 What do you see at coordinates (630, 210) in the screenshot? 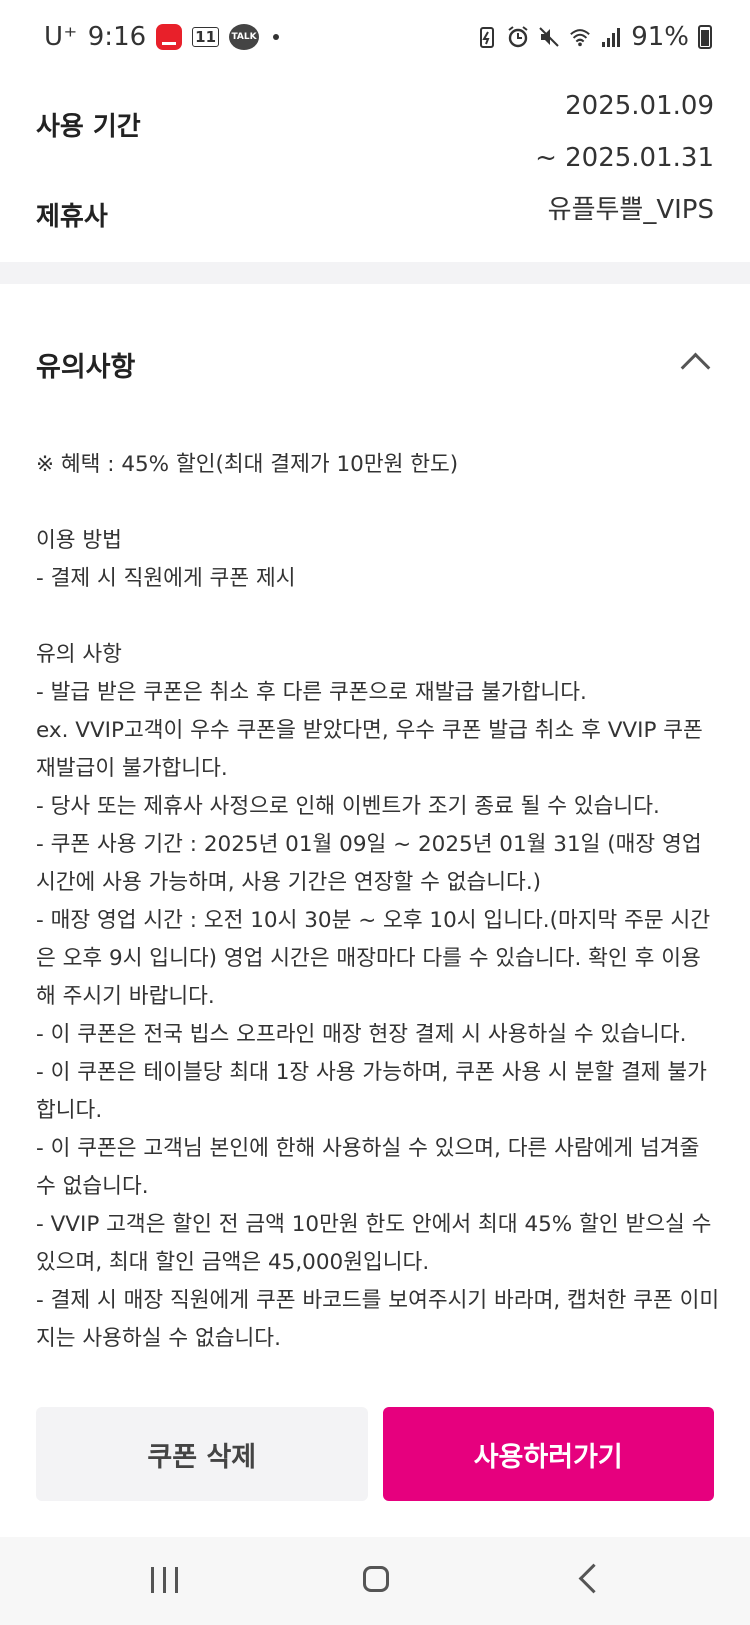
I see `partner-value: 유플투쁠_VIPS` at bounding box center [630, 210].